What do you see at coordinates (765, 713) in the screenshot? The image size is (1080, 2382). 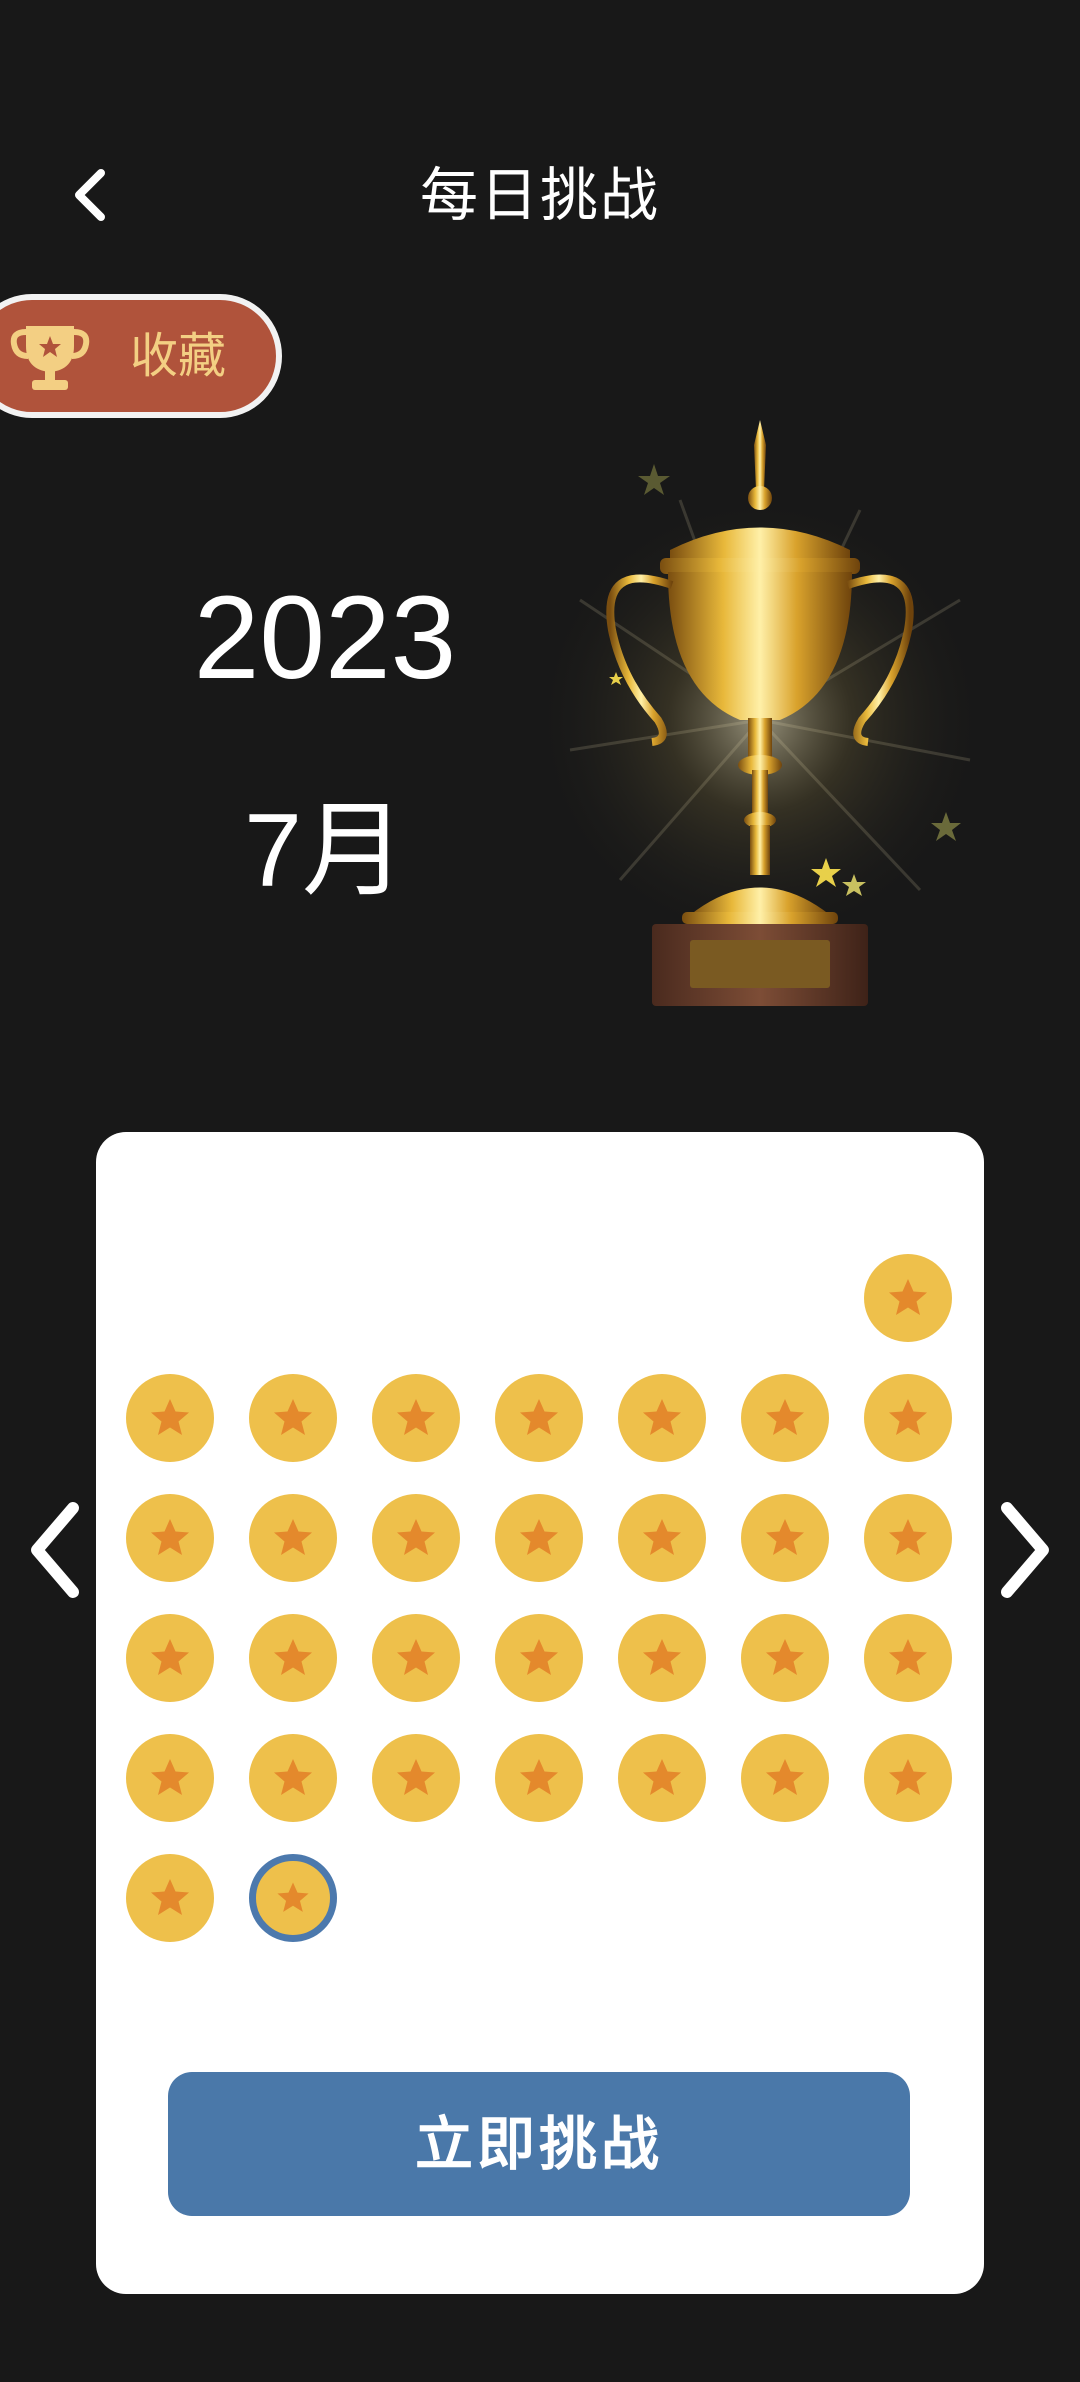 I see `trophy-illustration` at bounding box center [765, 713].